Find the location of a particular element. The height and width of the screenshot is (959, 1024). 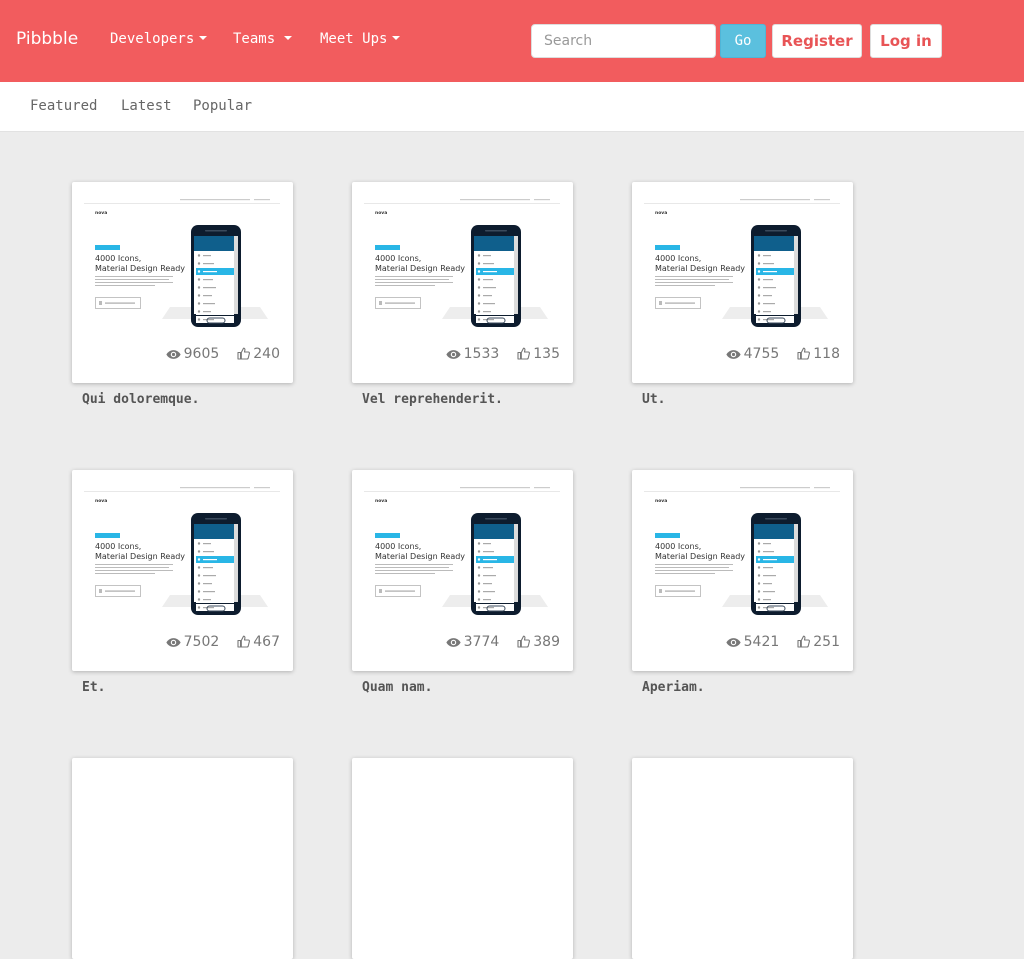

nav-developers-dropdown: Developers is located at coordinates (159, 39).